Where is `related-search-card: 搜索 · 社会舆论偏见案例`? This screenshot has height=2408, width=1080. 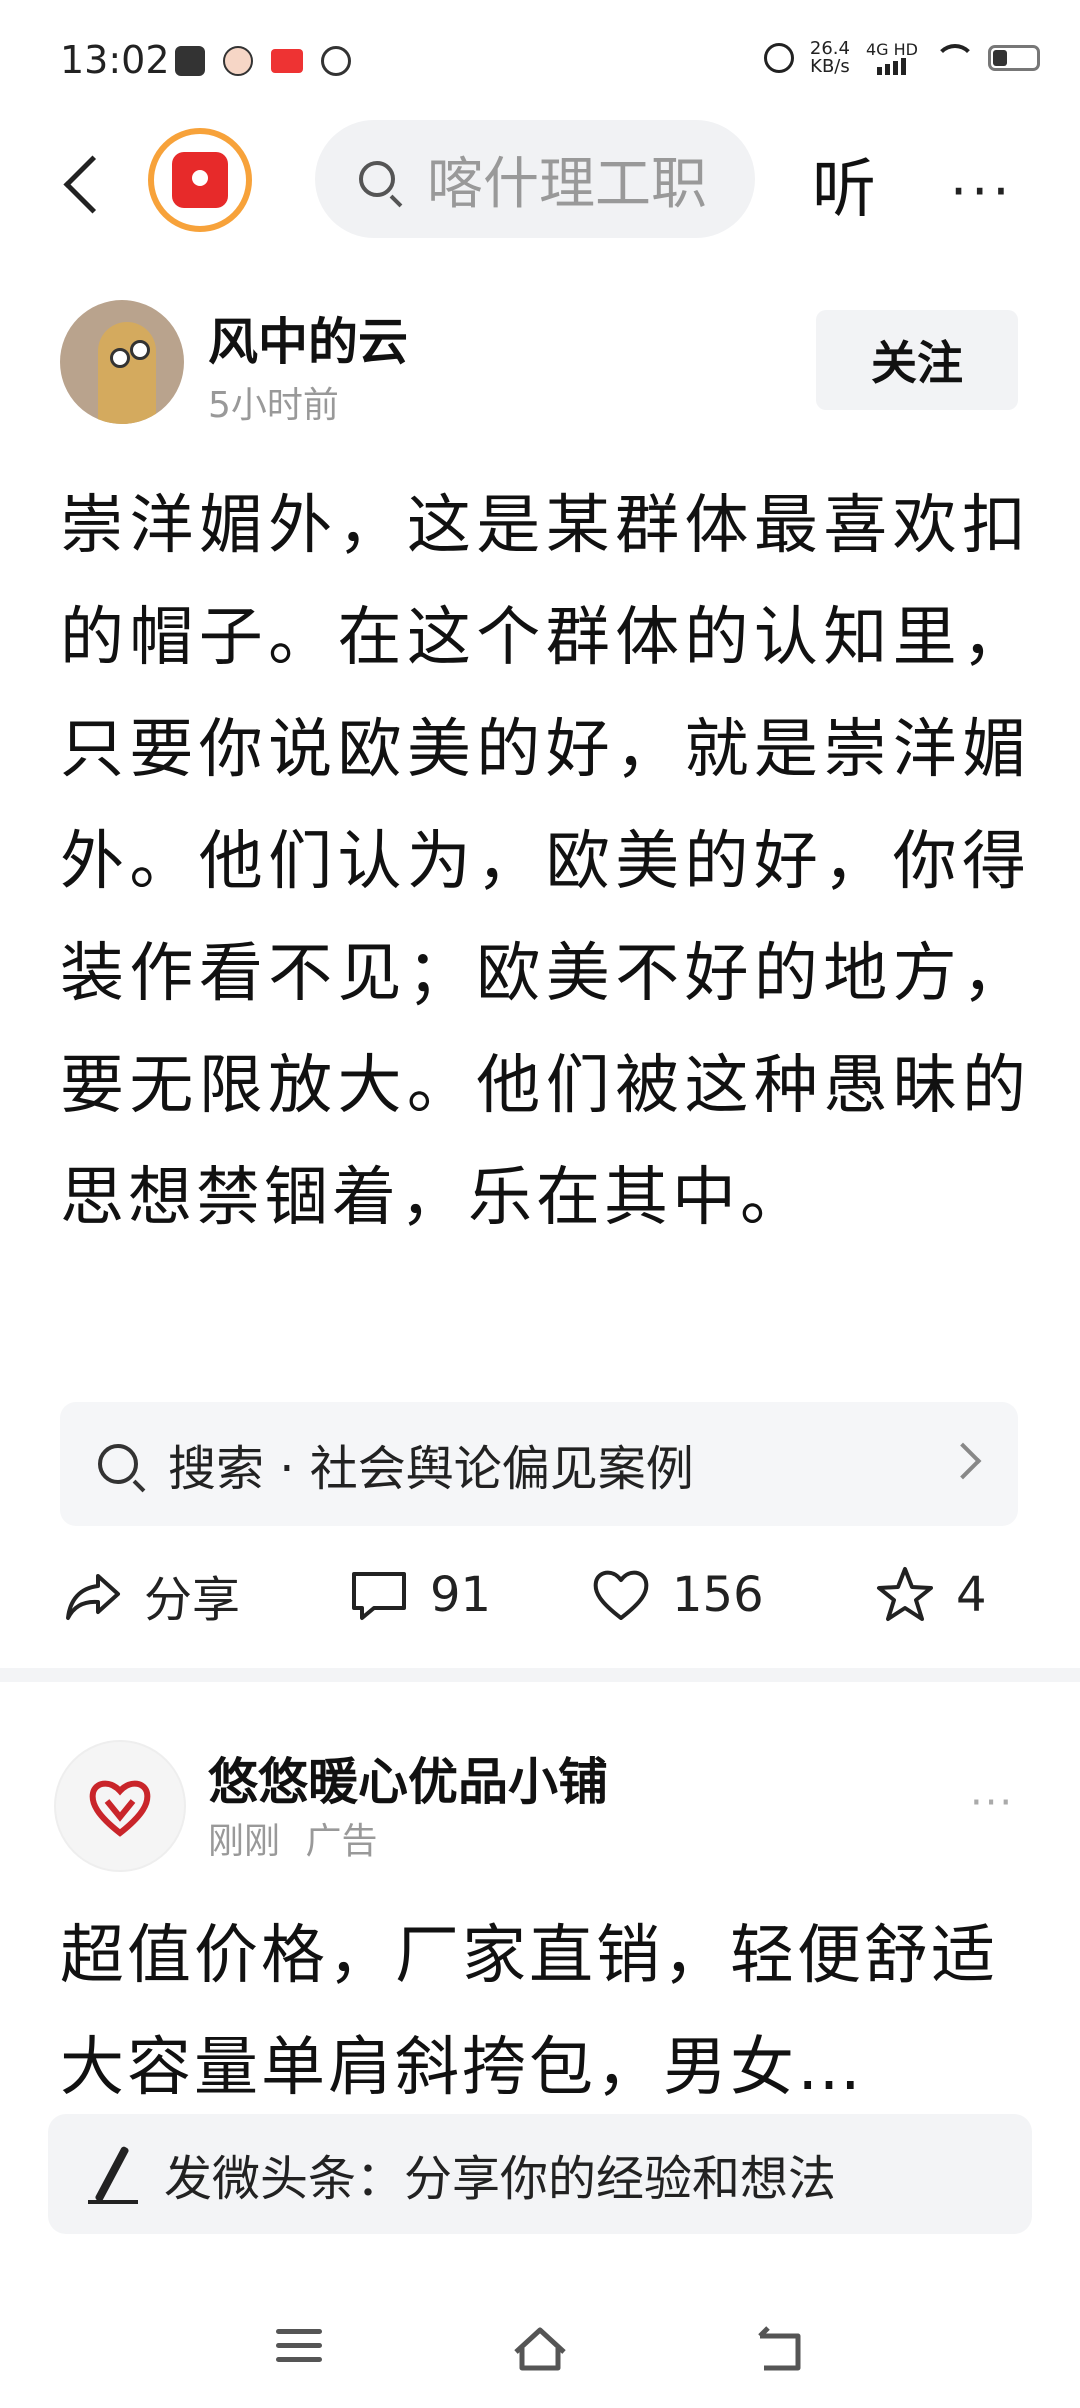 related-search-card: 搜索 · 社会舆论偏见案例 is located at coordinates (539, 1464).